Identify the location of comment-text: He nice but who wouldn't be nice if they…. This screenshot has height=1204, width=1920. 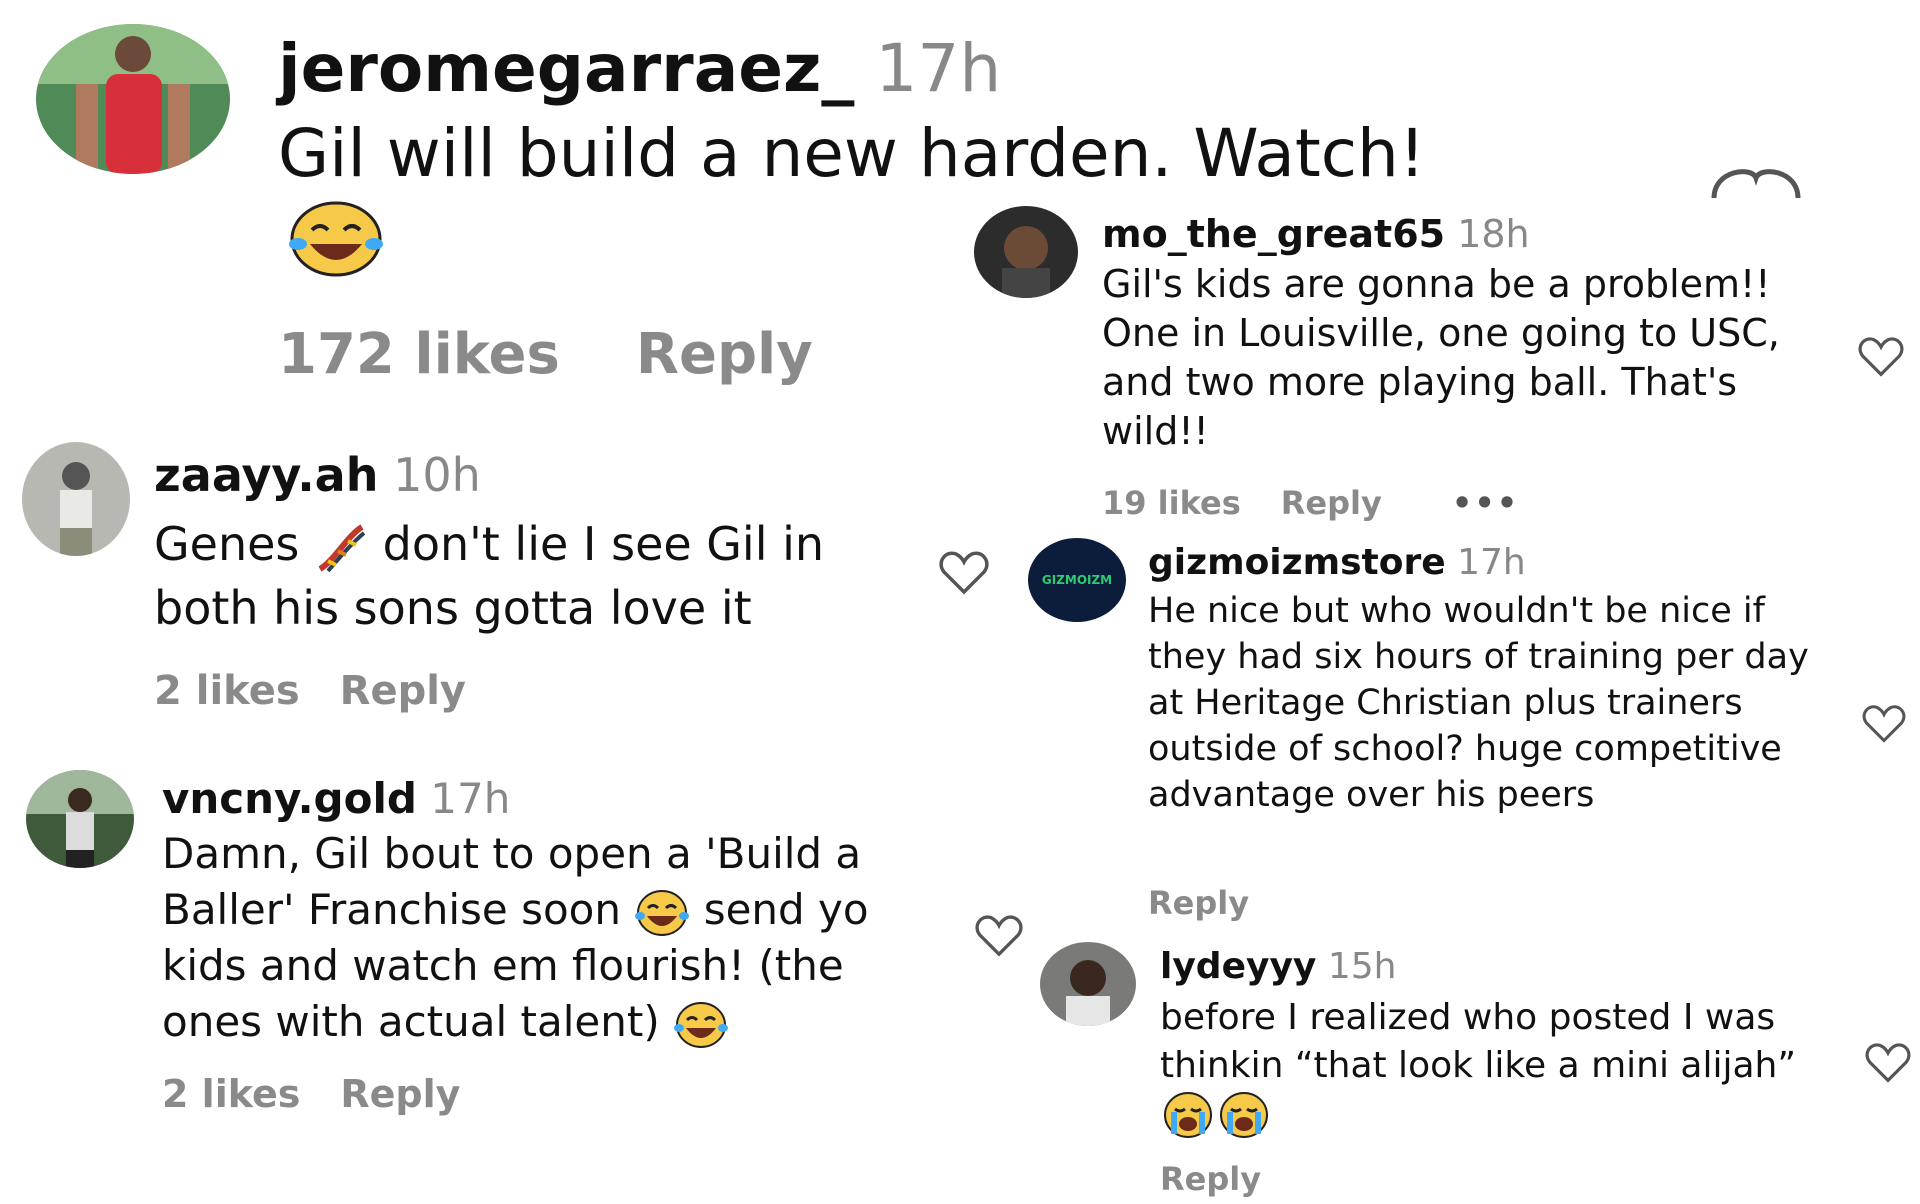
(1478, 703).